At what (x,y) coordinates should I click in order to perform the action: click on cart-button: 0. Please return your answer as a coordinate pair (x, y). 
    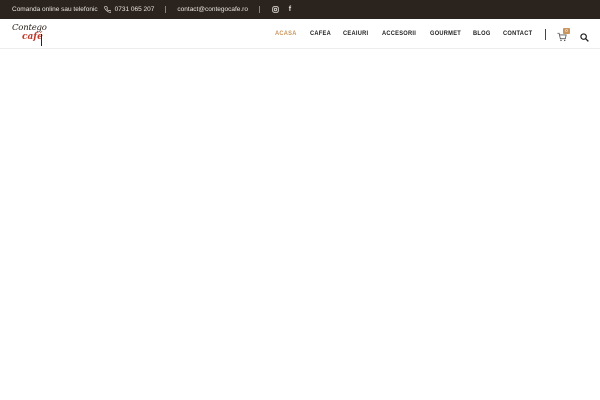
    Looking at the image, I should click on (564, 35).